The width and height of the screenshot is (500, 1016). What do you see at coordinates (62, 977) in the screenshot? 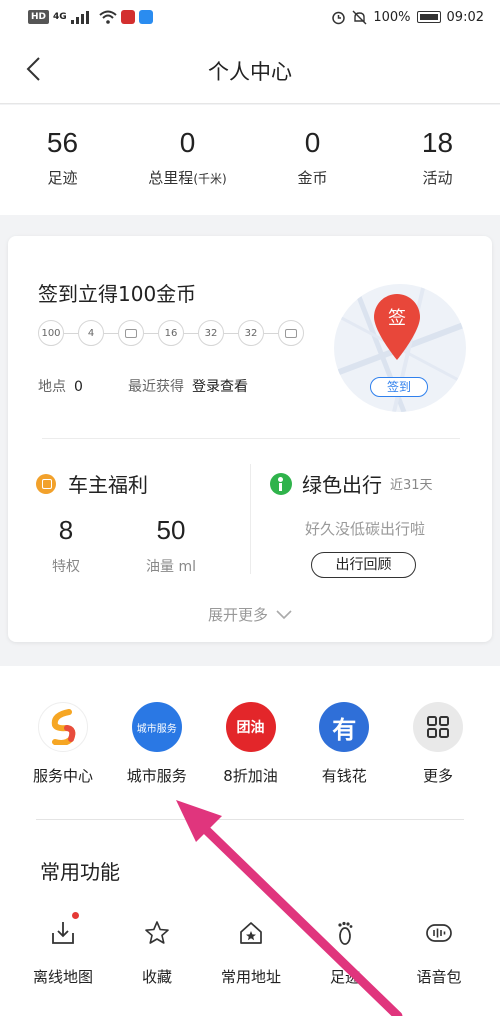
I see `function-label: 离线地图` at bounding box center [62, 977].